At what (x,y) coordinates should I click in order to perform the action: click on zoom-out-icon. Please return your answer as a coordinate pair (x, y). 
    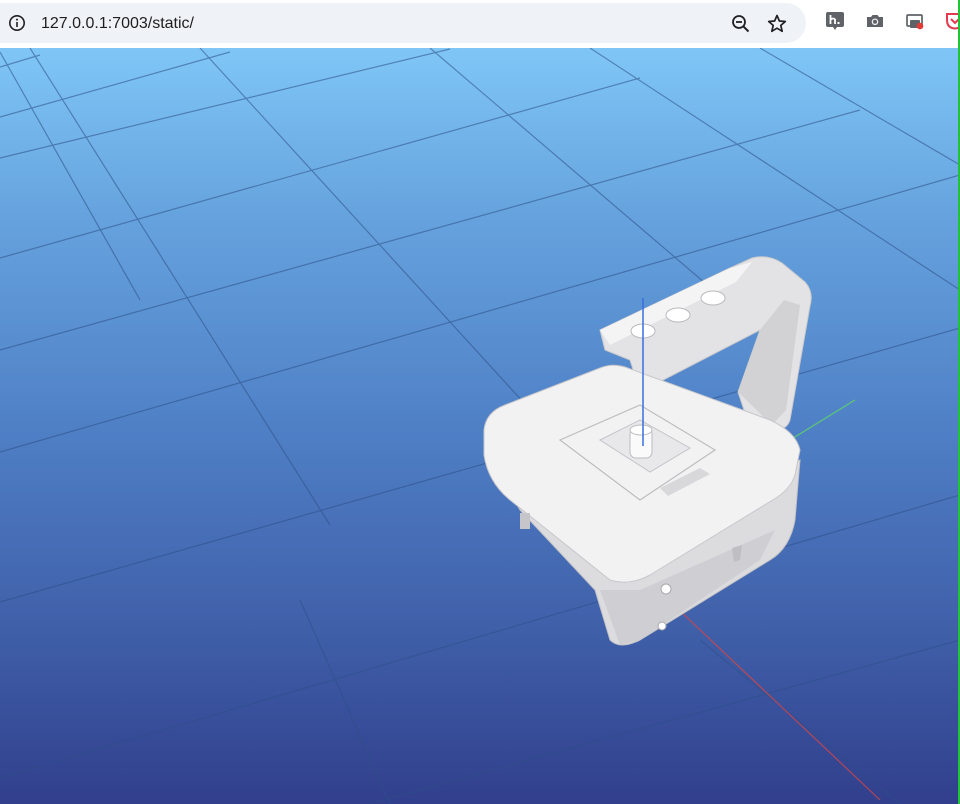
    Looking at the image, I should click on (741, 24).